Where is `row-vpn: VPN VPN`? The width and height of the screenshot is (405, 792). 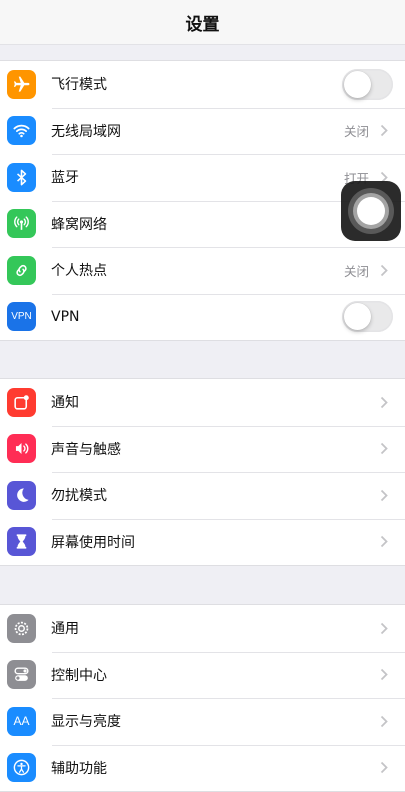 row-vpn: VPN VPN is located at coordinates (202, 317).